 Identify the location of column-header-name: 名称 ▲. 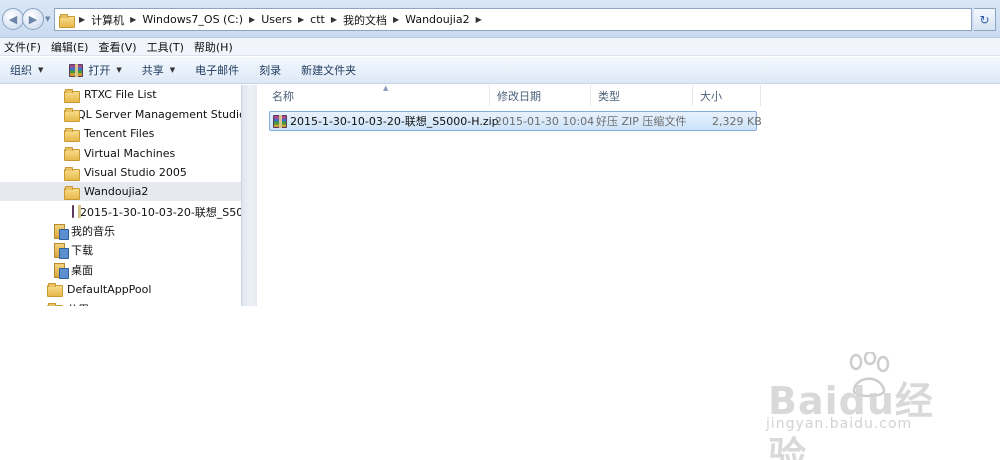
(377, 95).